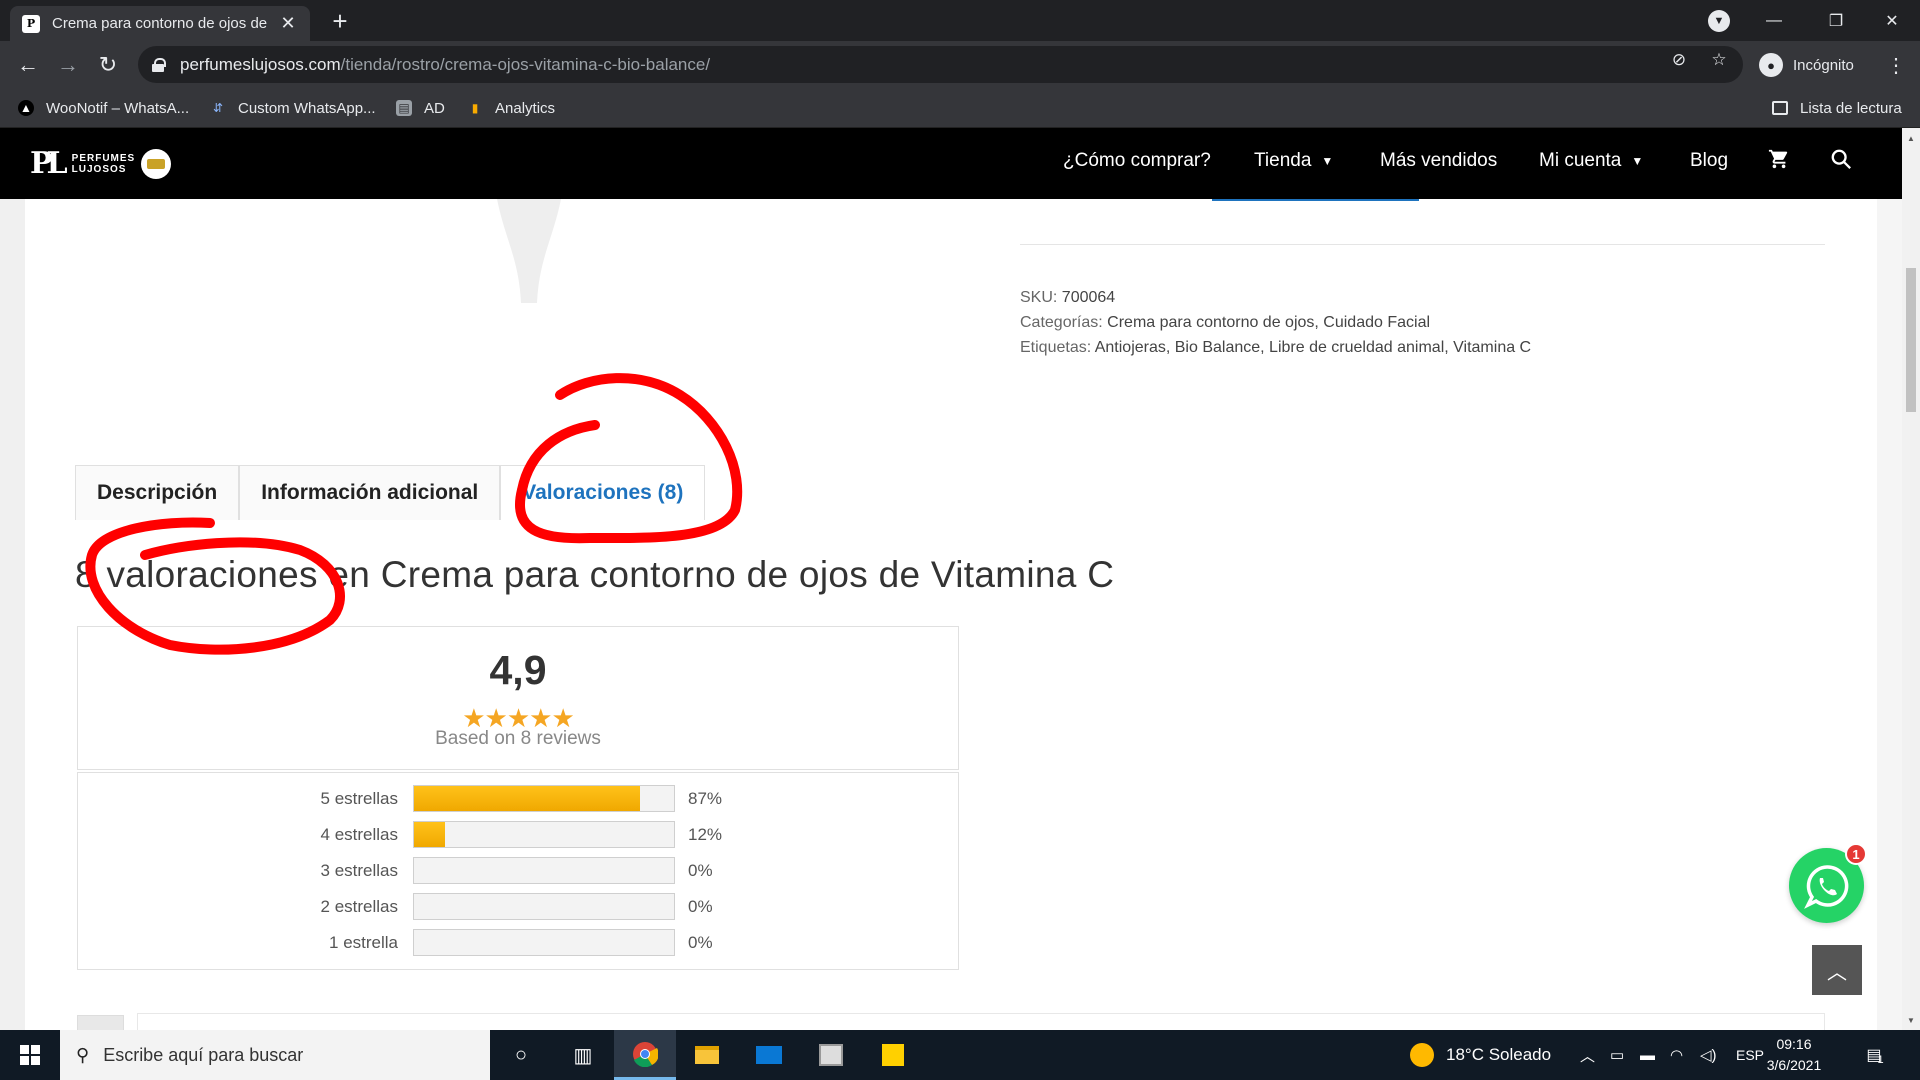 The height and width of the screenshot is (1080, 1920). What do you see at coordinates (1896, 65) in the screenshot?
I see `menu-kebab-icon: ⋮` at bounding box center [1896, 65].